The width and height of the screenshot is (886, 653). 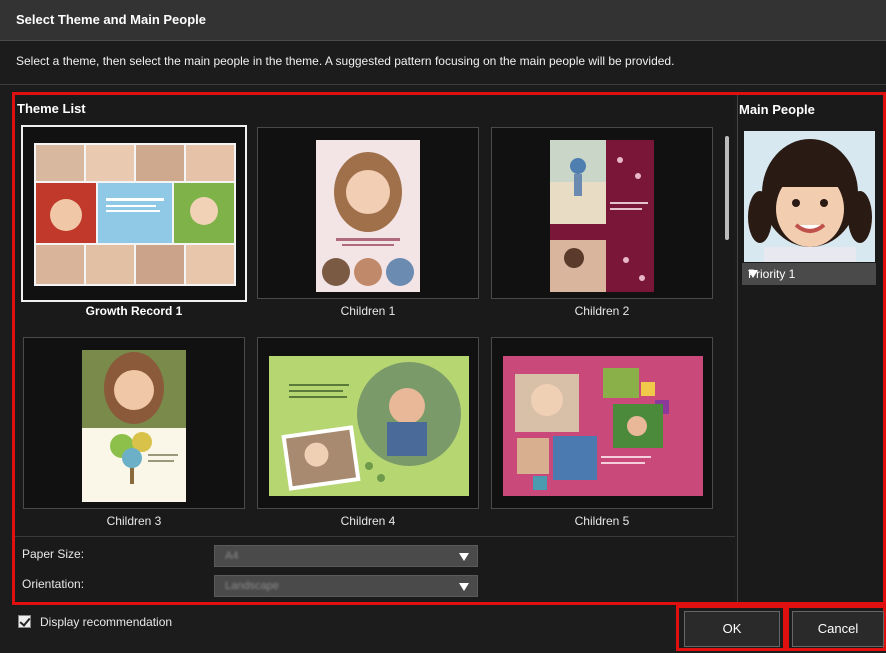 I want to click on display-recommendation-label: Display recommendation, so click(x=106, y=622).